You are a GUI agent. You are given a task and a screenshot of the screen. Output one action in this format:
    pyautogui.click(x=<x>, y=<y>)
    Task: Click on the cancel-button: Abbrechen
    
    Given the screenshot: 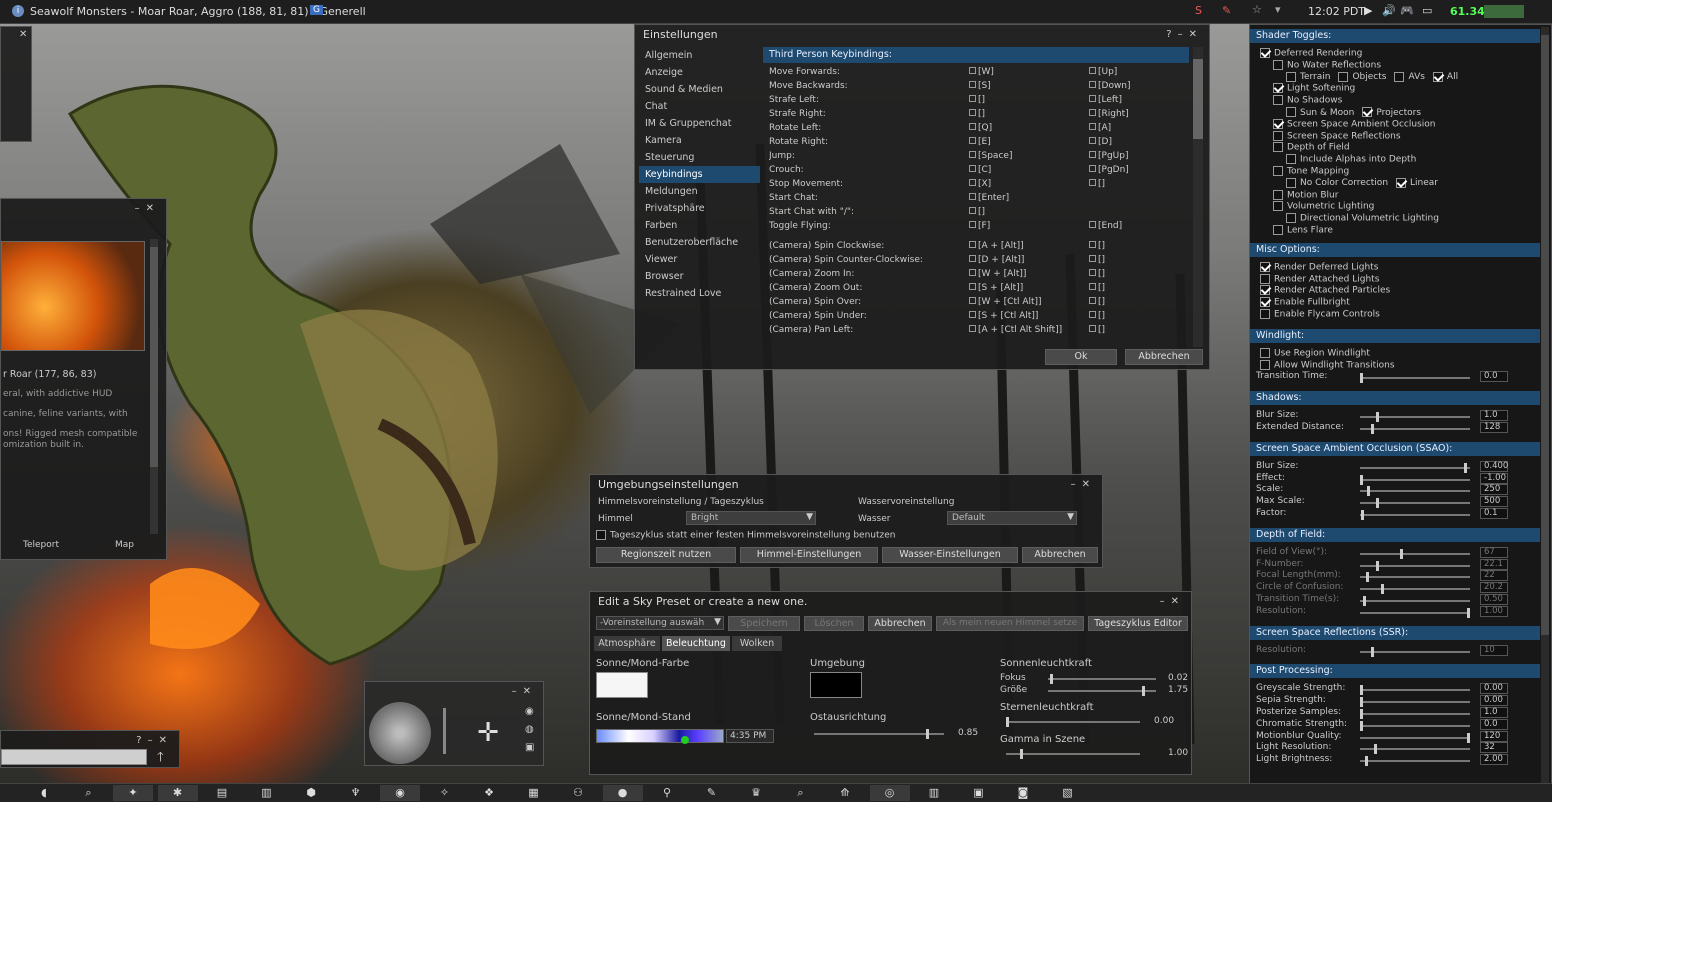 What is the action you would take?
    pyautogui.click(x=1060, y=555)
    